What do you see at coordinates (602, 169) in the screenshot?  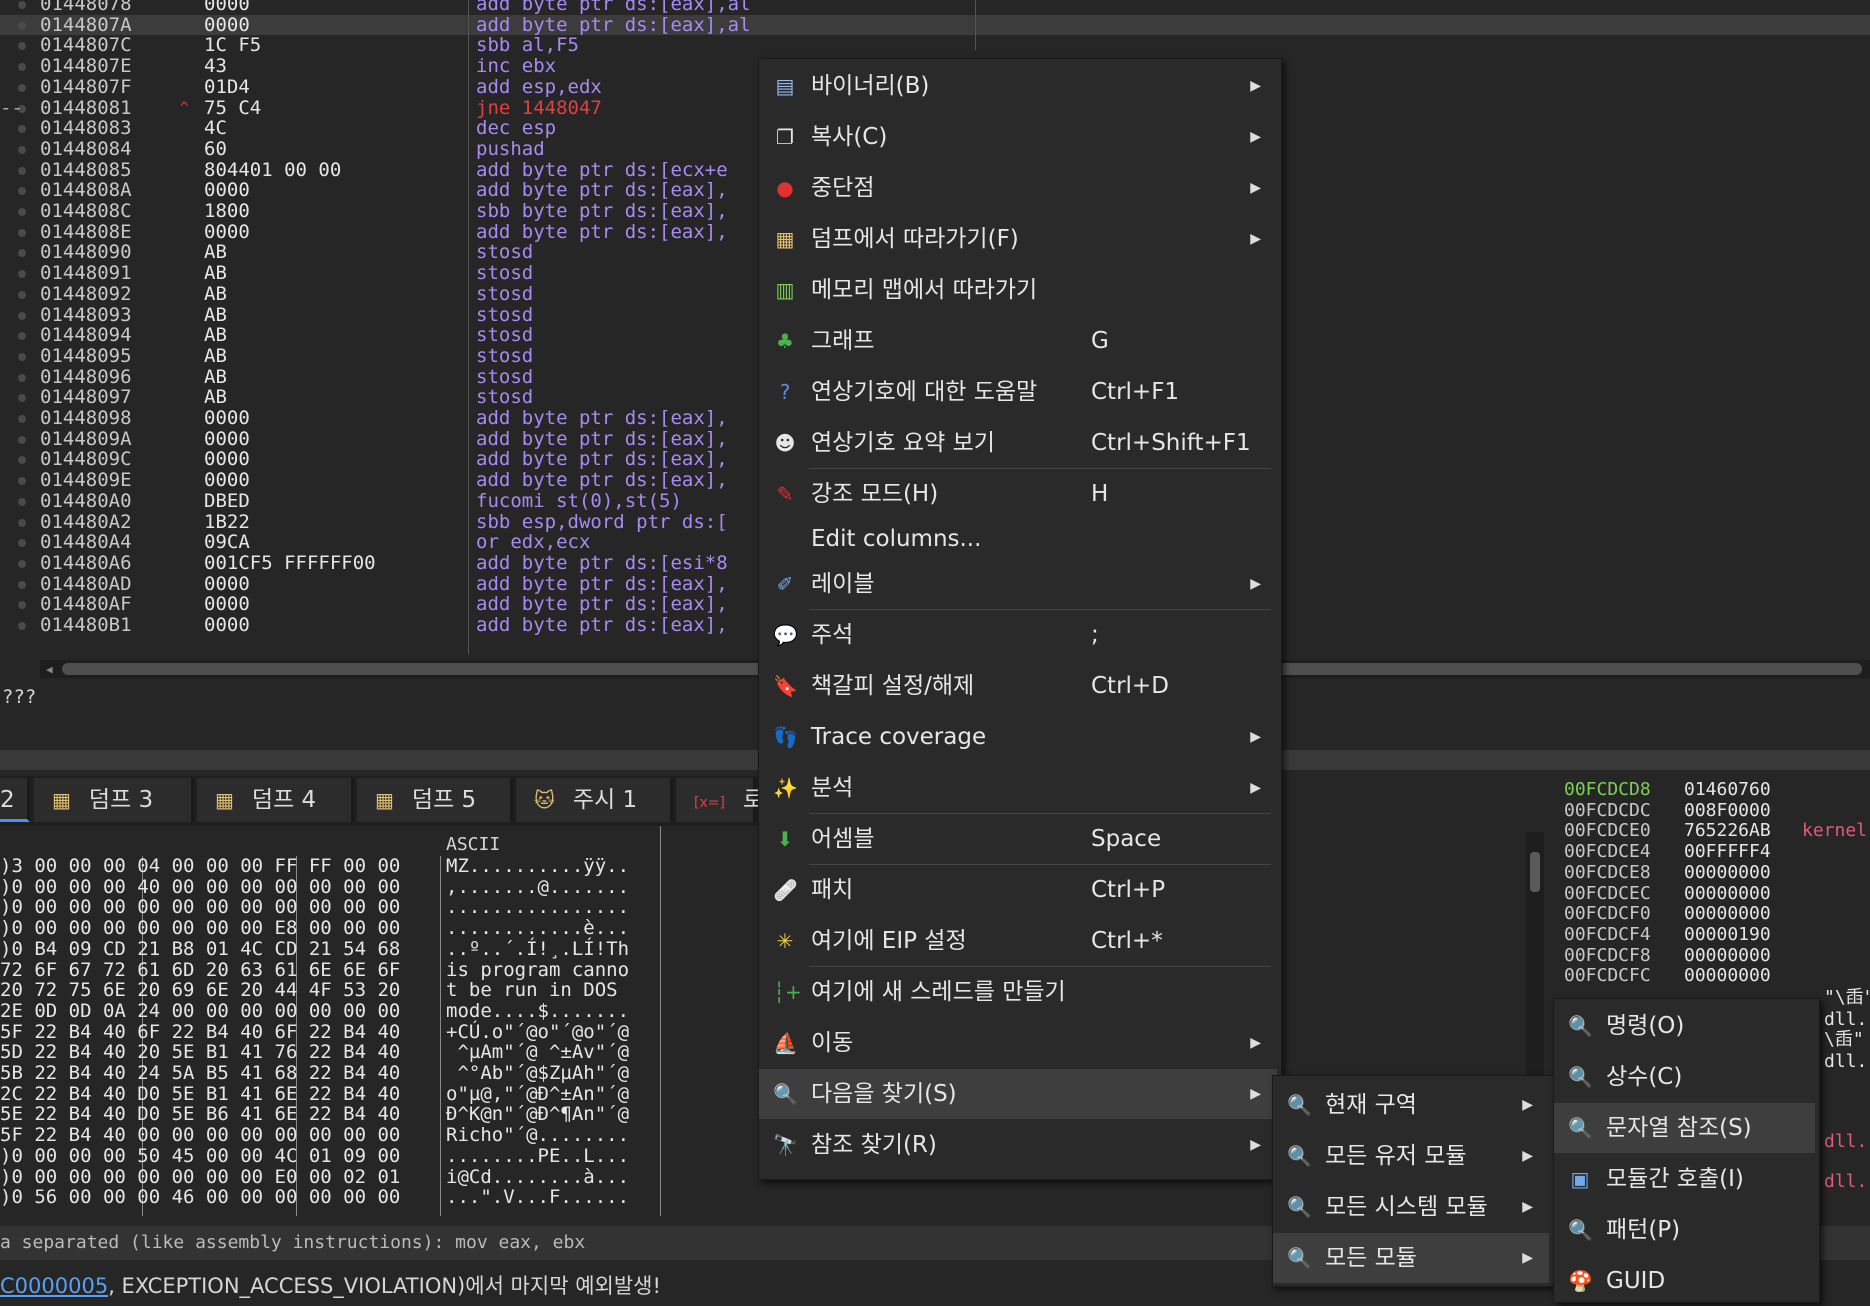 I see `disasm-instruction: add byte ptr ds:[ecx+e` at bounding box center [602, 169].